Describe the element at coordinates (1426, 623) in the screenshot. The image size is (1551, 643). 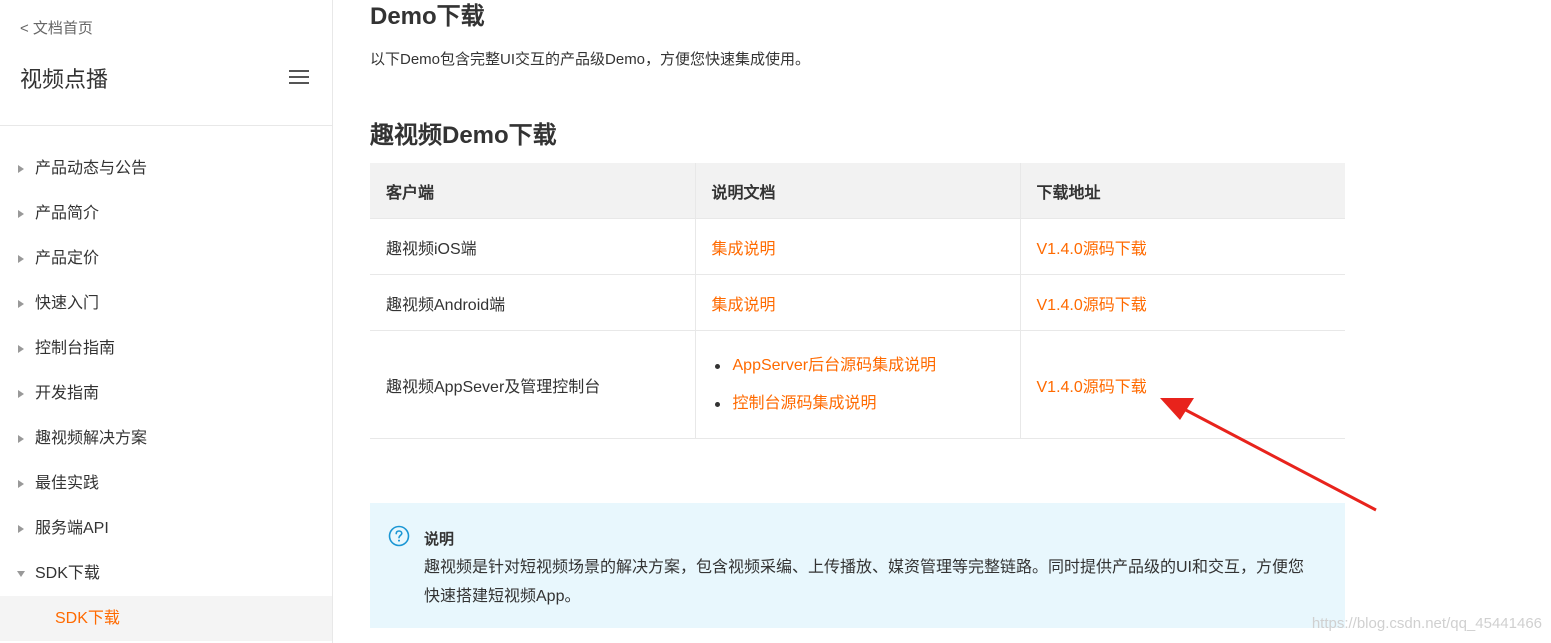
I see `watermark: https://blog.csdn.net/qq_45441466` at that location.